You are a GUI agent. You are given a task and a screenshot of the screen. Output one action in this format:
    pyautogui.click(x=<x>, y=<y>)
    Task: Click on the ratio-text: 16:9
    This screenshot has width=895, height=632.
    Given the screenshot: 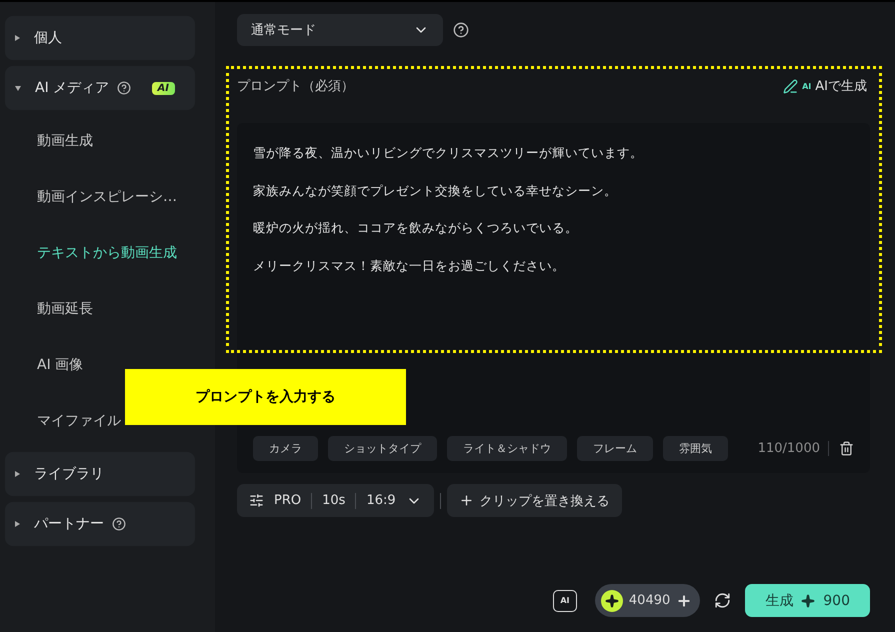 What is the action you would take?
    pyautogui.click(x=381, y=500)
    